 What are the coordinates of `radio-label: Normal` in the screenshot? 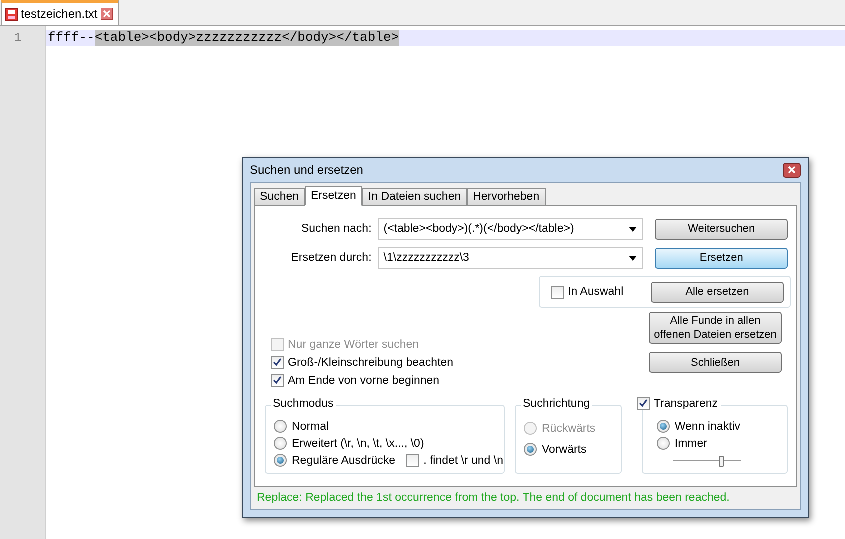 It's located at (311, 426).